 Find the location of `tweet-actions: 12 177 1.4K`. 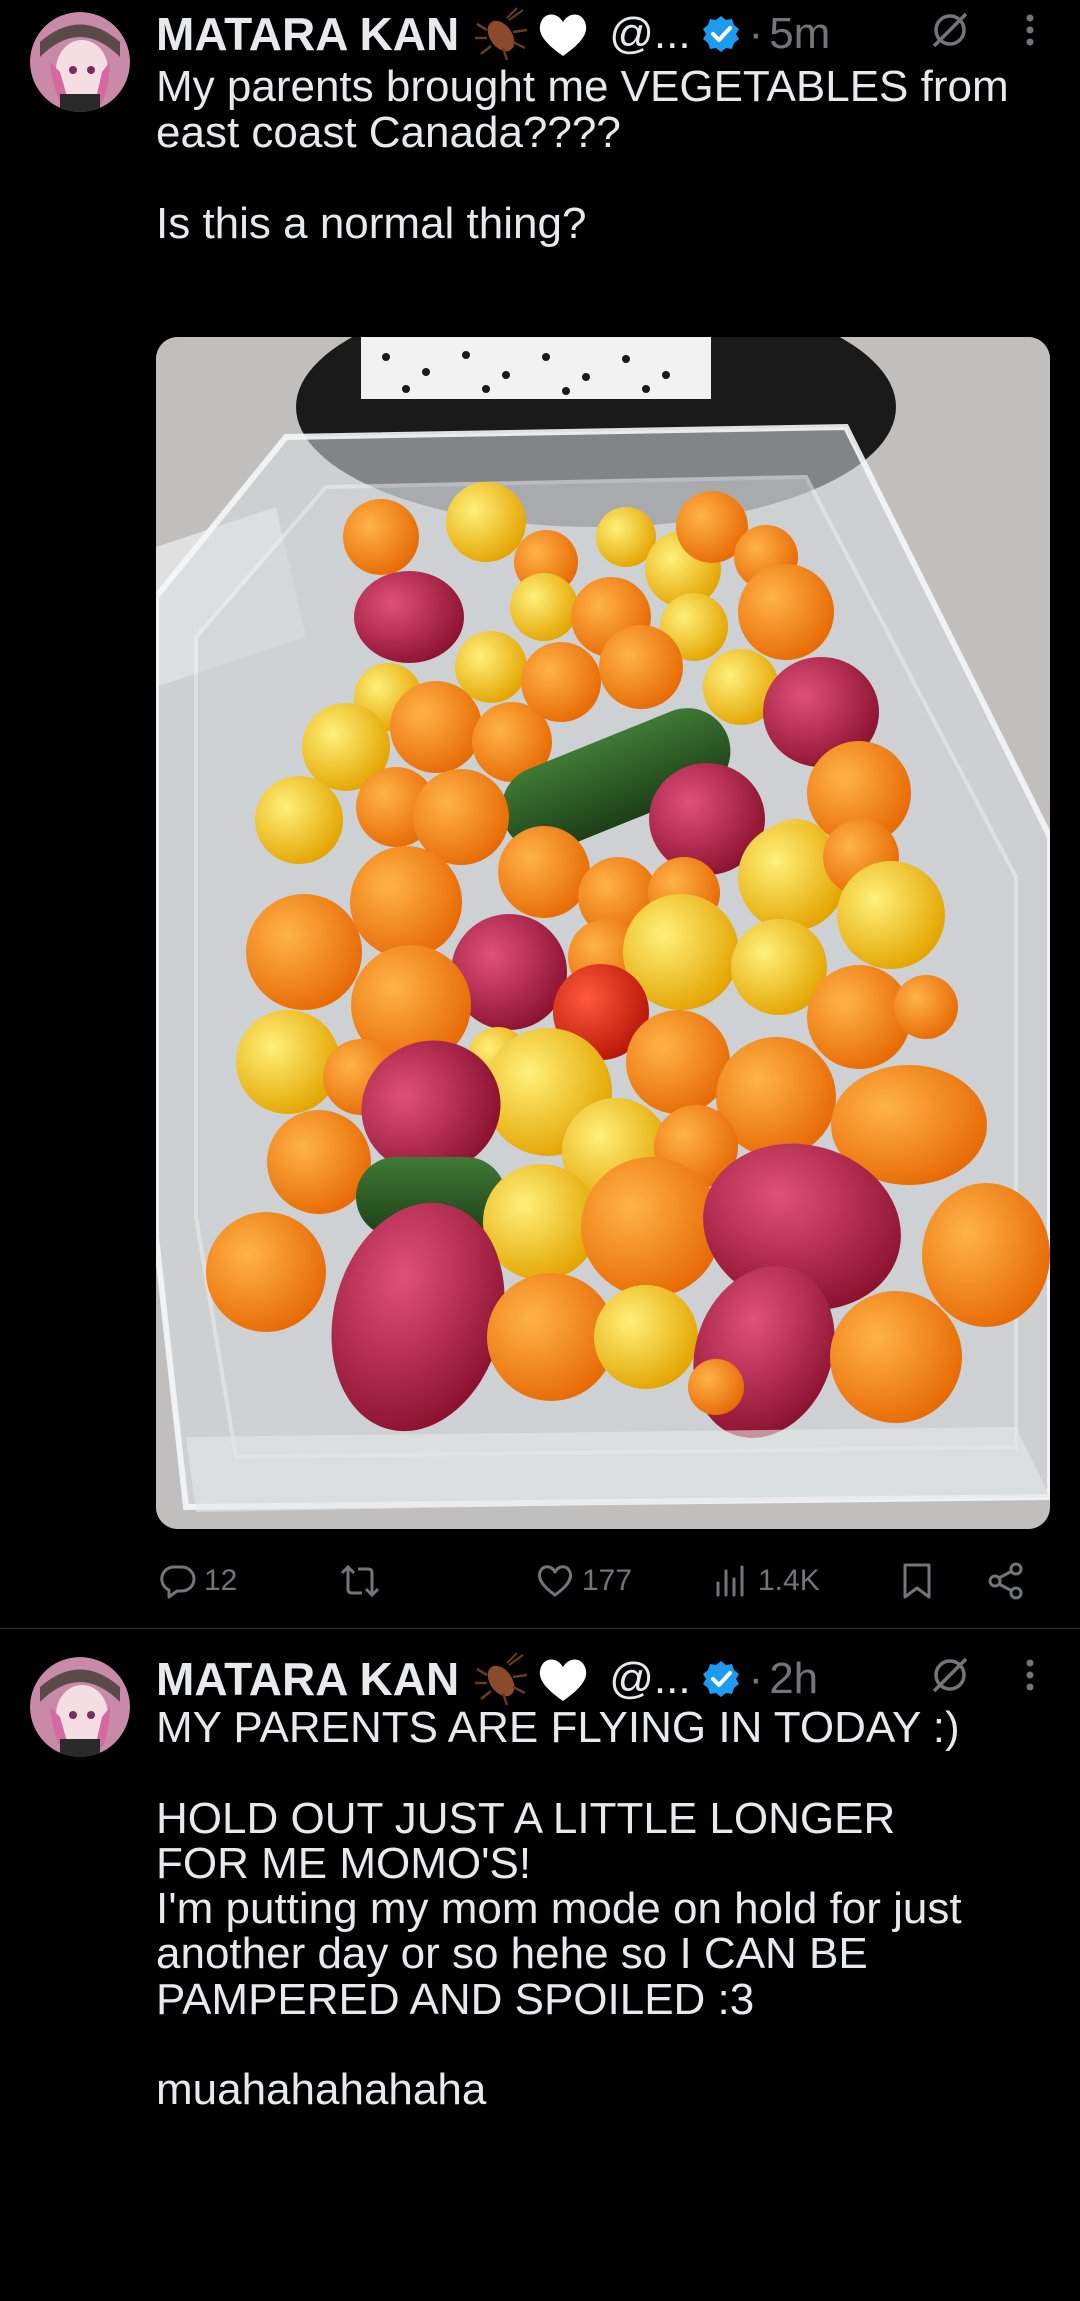

tweet-actions: 12 177 1.4K is located at coordinates (603, 1581).